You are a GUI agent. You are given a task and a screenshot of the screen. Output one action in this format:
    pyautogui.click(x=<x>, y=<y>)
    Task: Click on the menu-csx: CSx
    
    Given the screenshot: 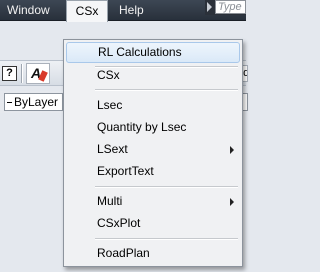 What is the action you would take?
    pyautogui.click(x=87, y=11)
    